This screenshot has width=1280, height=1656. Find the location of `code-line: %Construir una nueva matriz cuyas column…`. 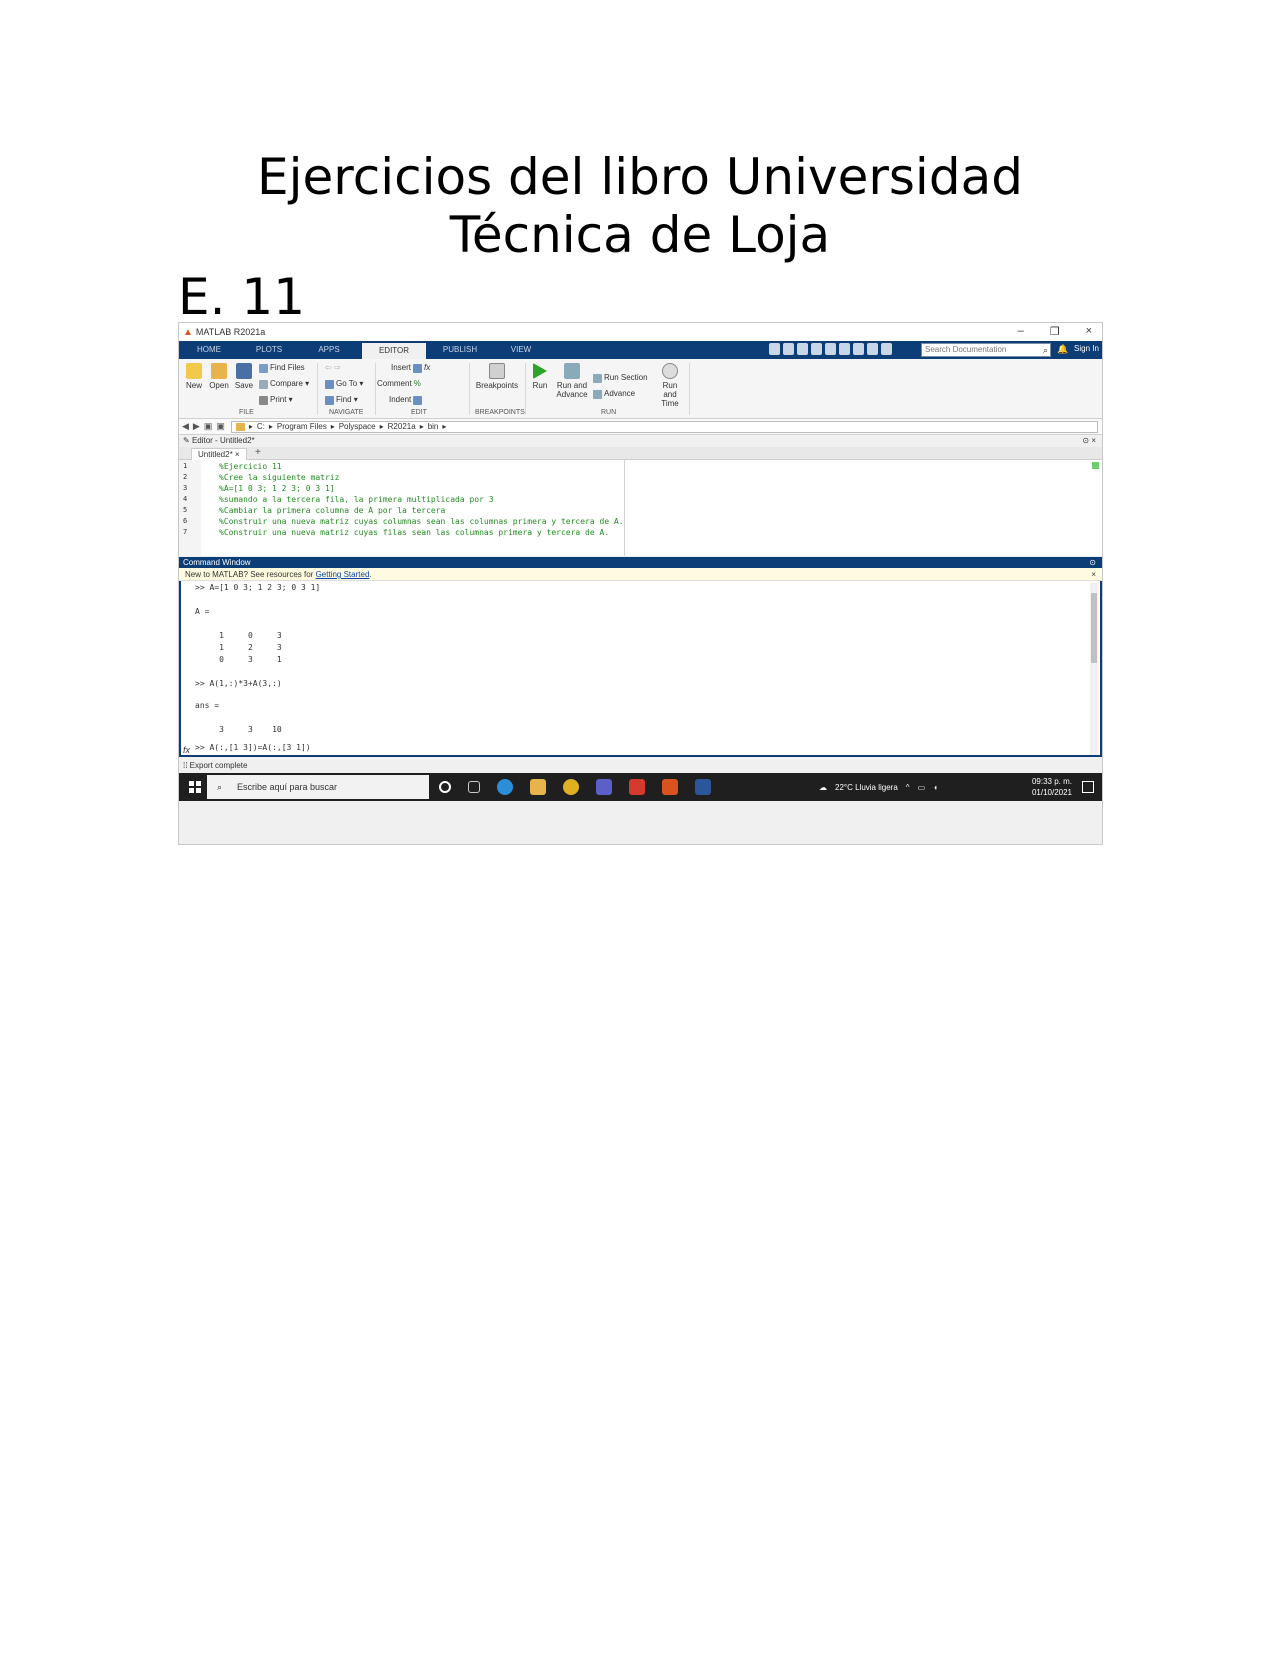

code-line: %Construir una nueva matriz cuyas column… is located at coordinates (421, 521).